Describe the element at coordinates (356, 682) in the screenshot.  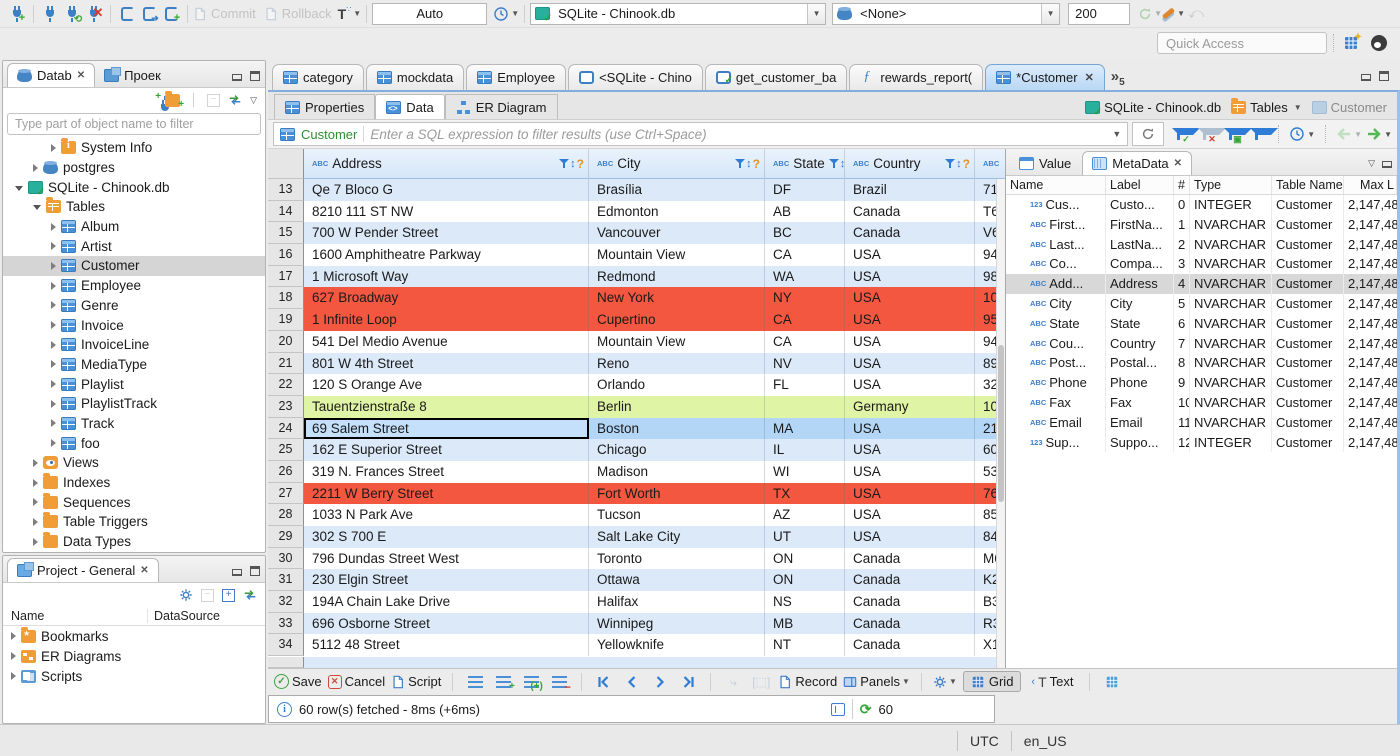
I see `cancel-button: ✕ Cancel` at that location.